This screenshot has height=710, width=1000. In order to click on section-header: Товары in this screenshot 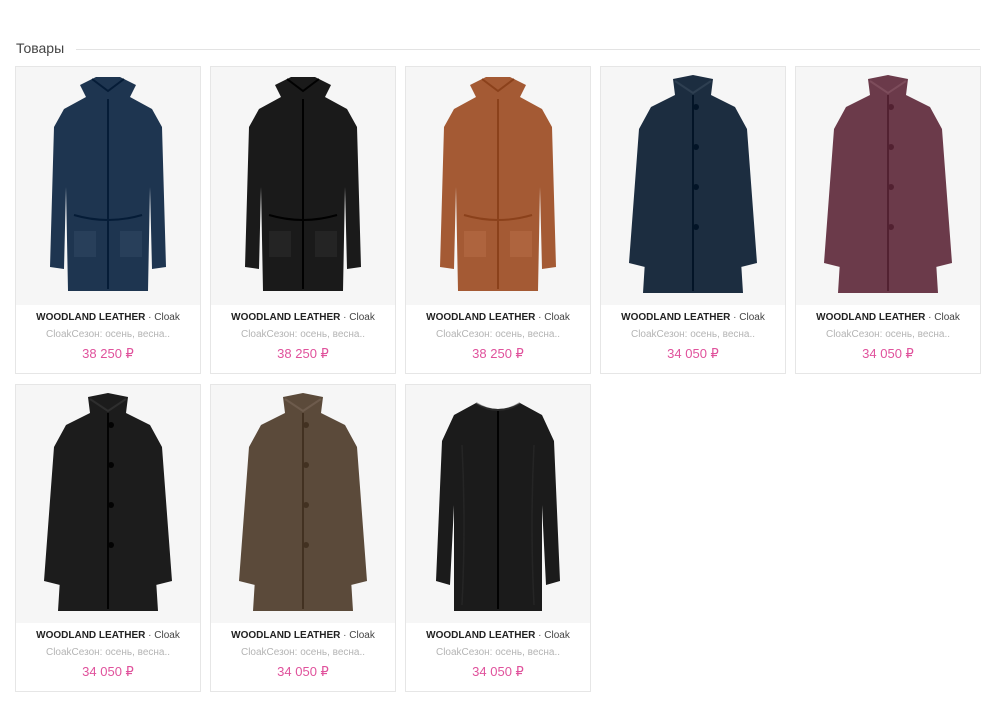, I will do `click(498, 48)`.